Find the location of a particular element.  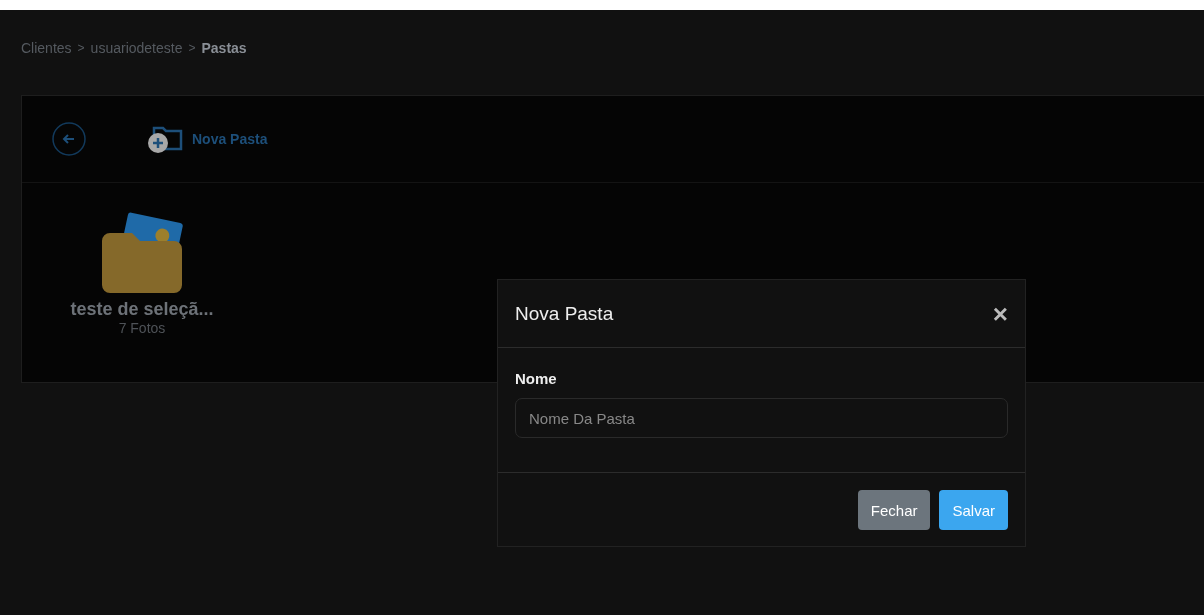

folder-name-input: Nome Da Pasta is located at coordinates (761, 418).